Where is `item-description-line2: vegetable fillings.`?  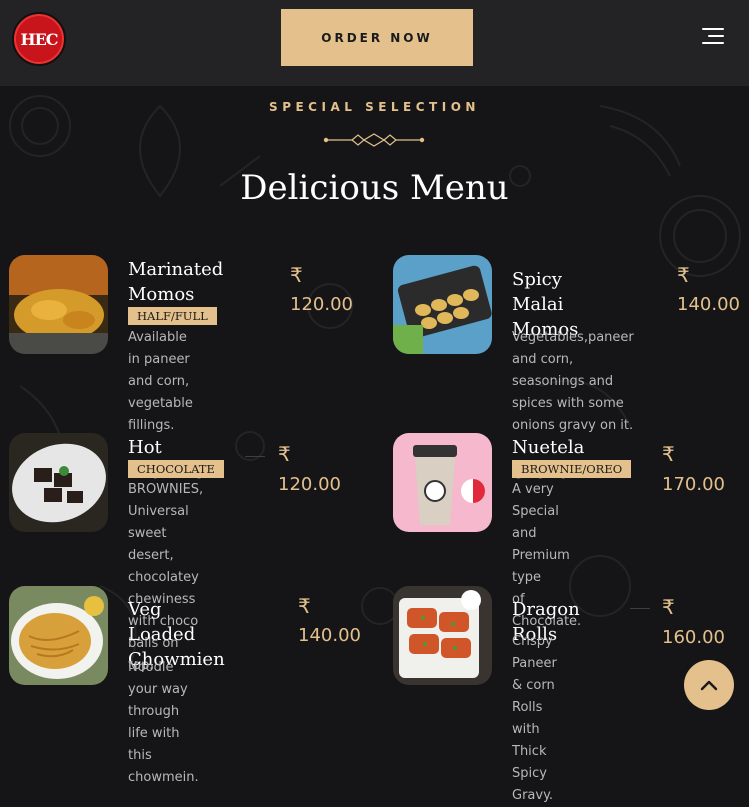
item-description-line2: vegetable fillings. is located at coordinates (160, 414).